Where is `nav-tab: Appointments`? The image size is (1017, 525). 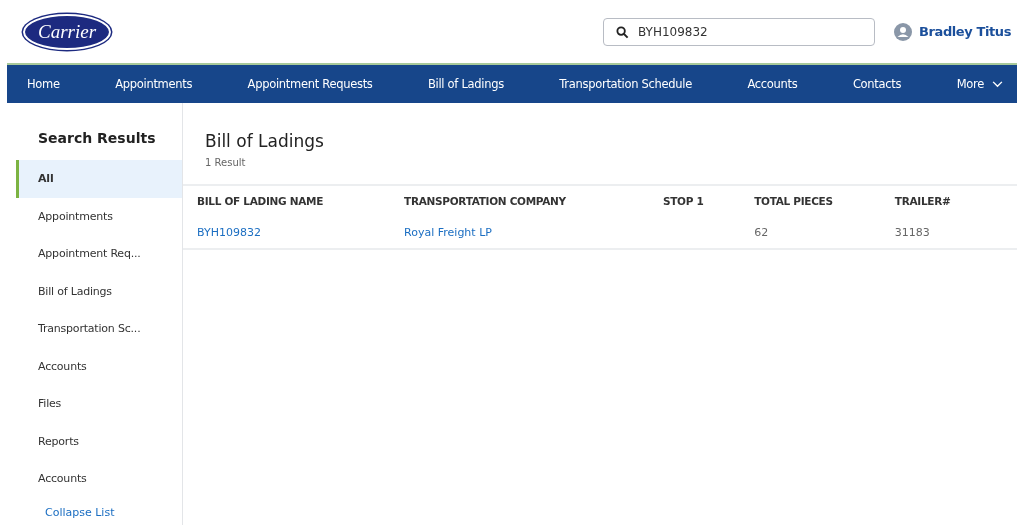 nav-tab: Appointments is located at coordinates (154, 84).